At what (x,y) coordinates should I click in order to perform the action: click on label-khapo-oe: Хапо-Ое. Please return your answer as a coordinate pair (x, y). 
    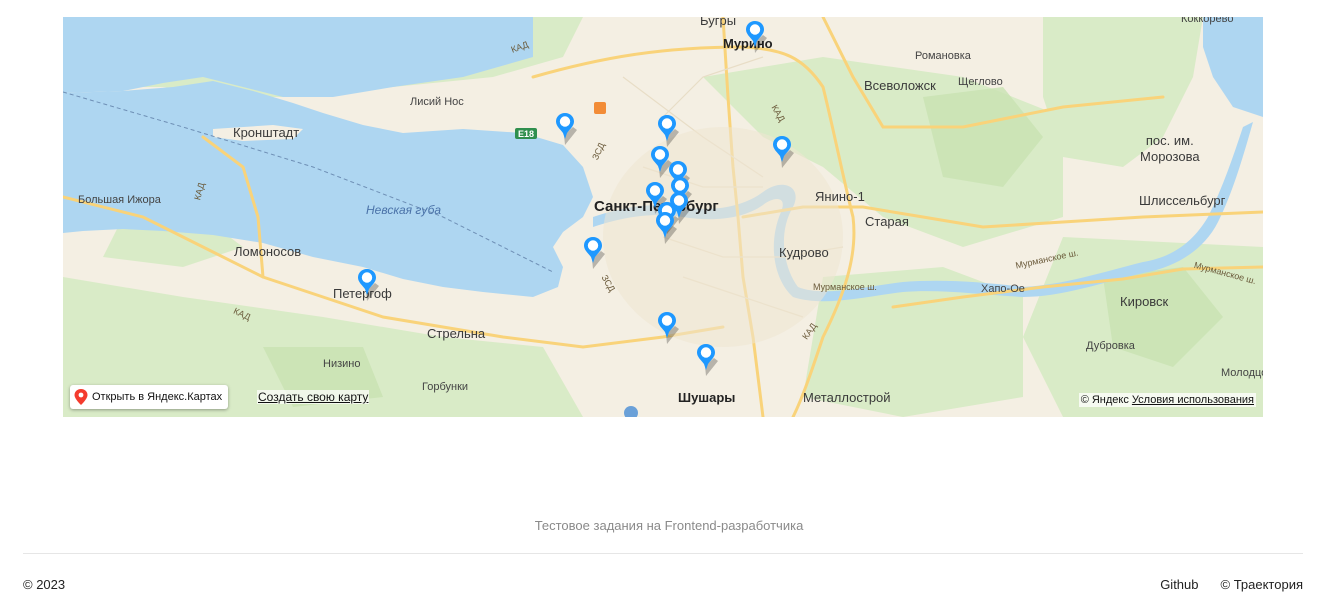
    Looking at the image, I should click on (1003, 289).